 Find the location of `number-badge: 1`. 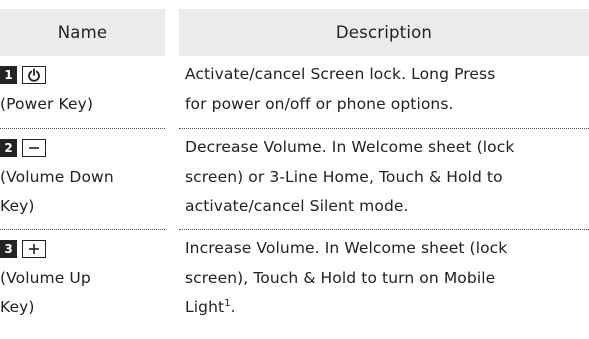

number-badge: 1 is located at coordinates (8, 74).